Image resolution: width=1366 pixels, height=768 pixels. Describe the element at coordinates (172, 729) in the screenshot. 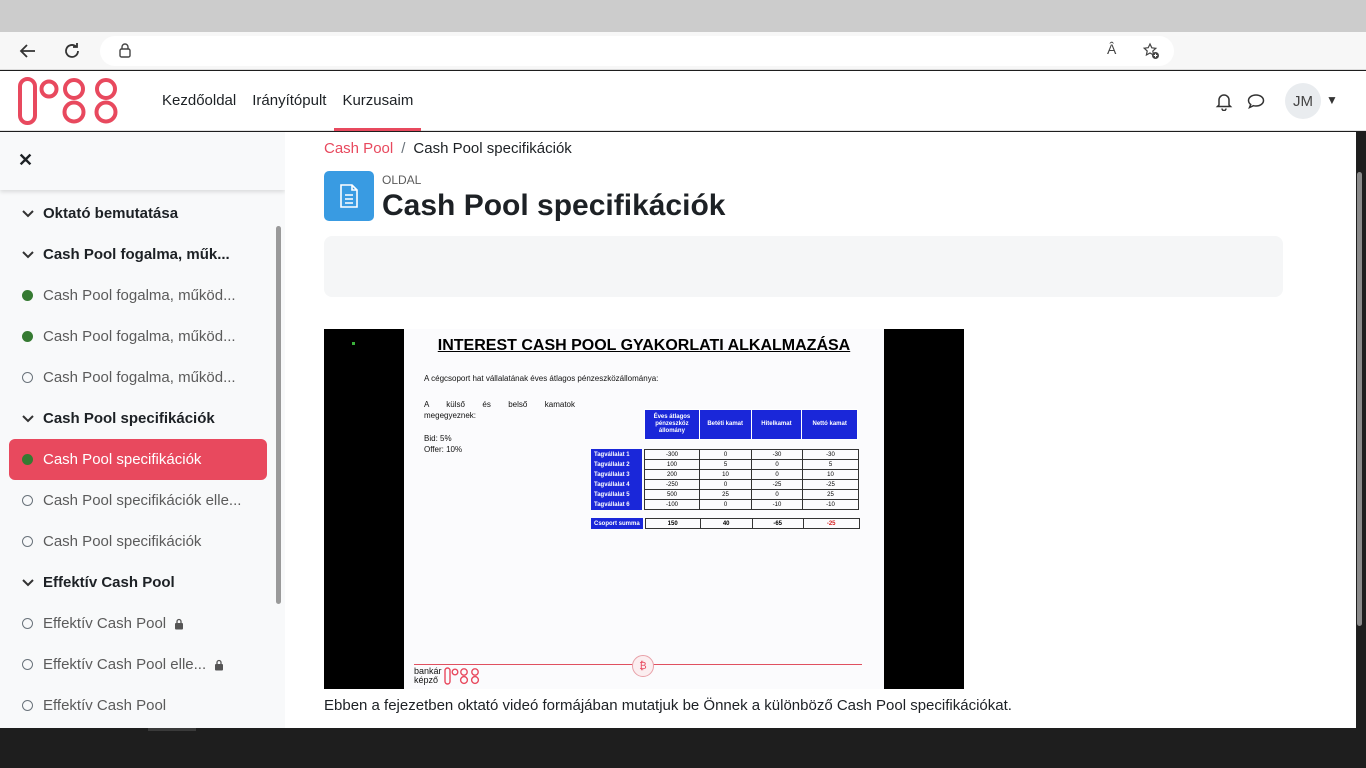

I see `taskbar-indicator` at that location.